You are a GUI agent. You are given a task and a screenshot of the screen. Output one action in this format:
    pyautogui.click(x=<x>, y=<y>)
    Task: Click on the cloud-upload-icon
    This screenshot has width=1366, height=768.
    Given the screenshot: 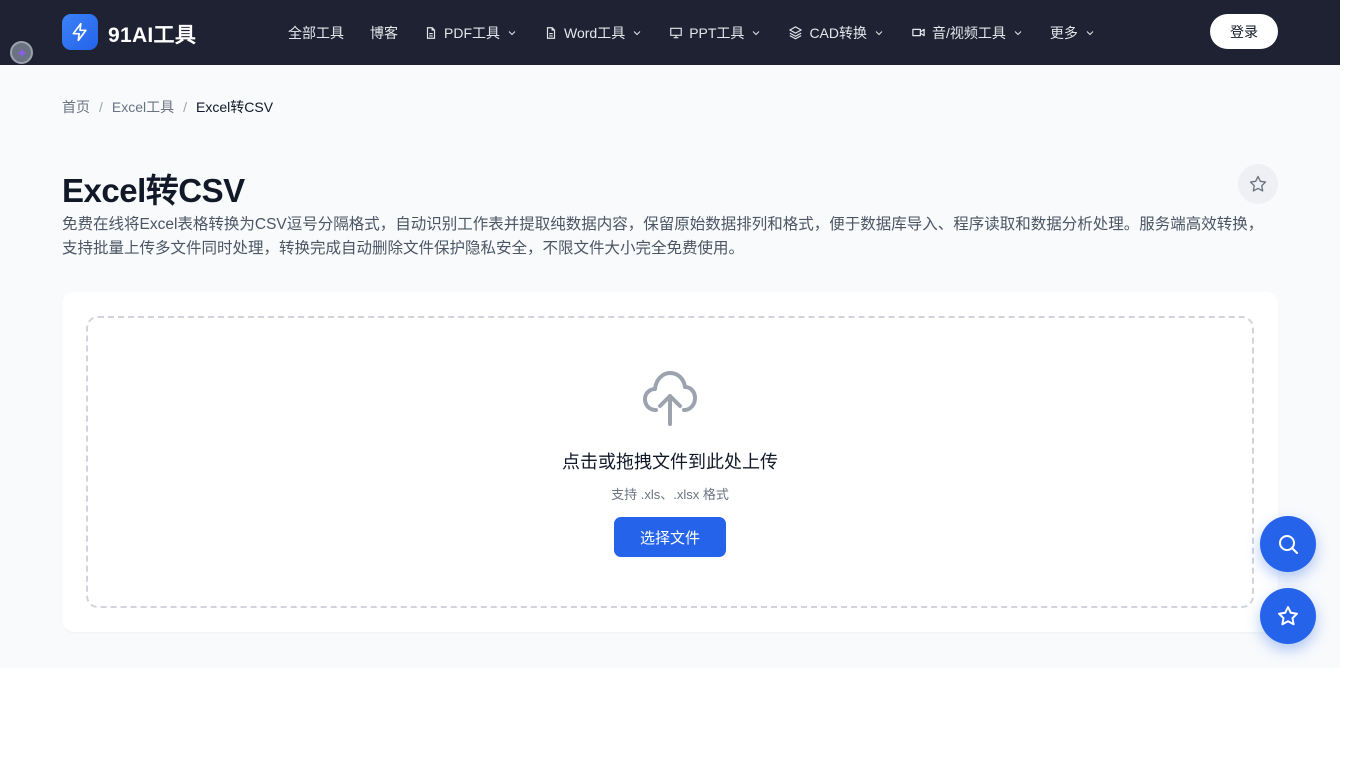 What is the action you would take?
    pyautogui.click(x=670, y=398)
    